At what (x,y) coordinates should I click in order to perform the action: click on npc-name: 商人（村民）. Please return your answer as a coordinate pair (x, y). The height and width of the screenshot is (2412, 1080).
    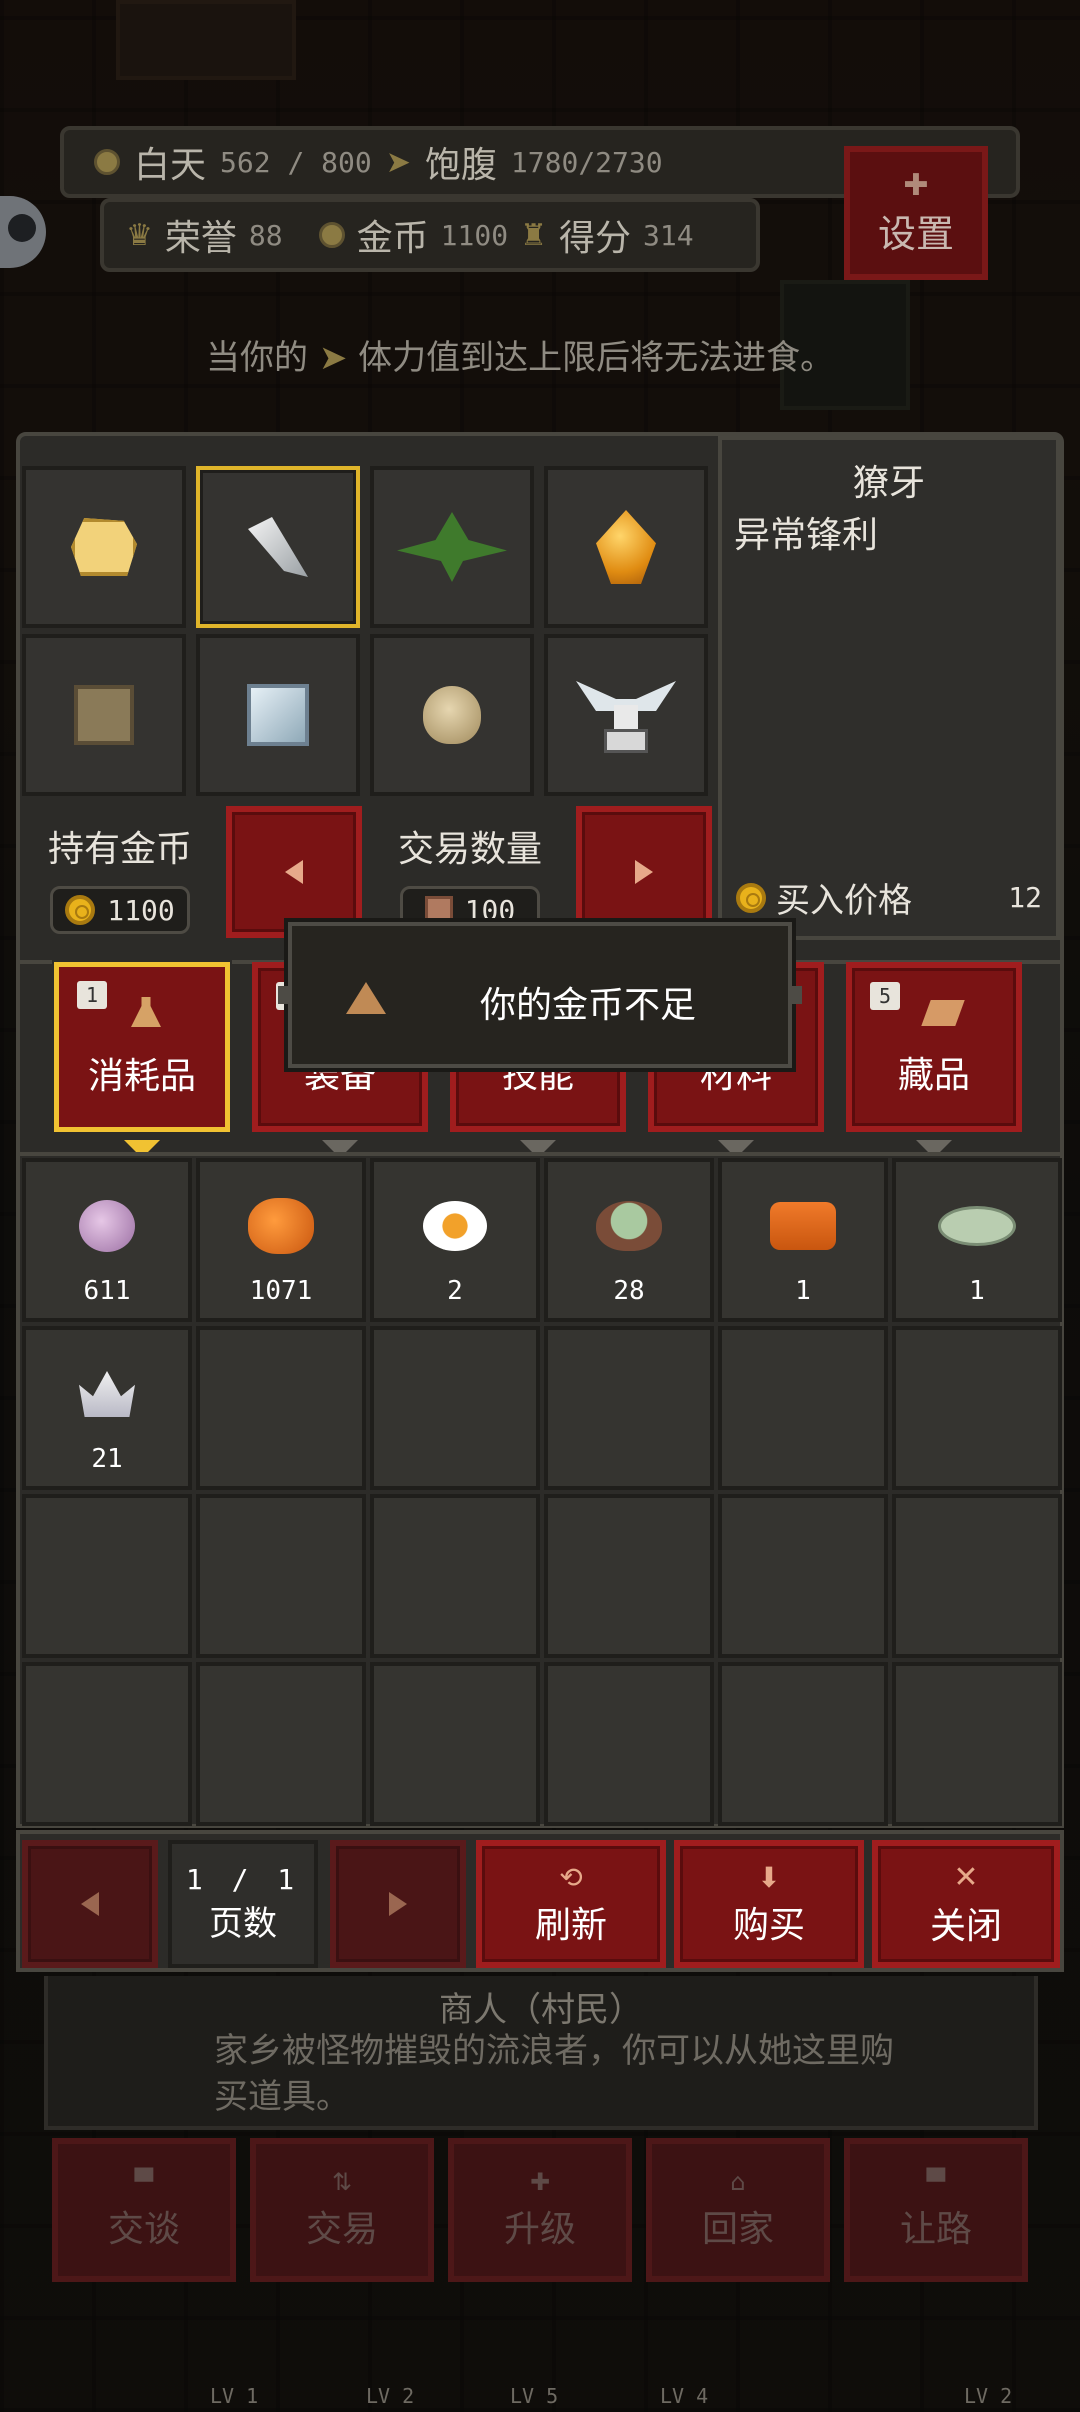
    Looking at the image, I should click on (541, 2010).